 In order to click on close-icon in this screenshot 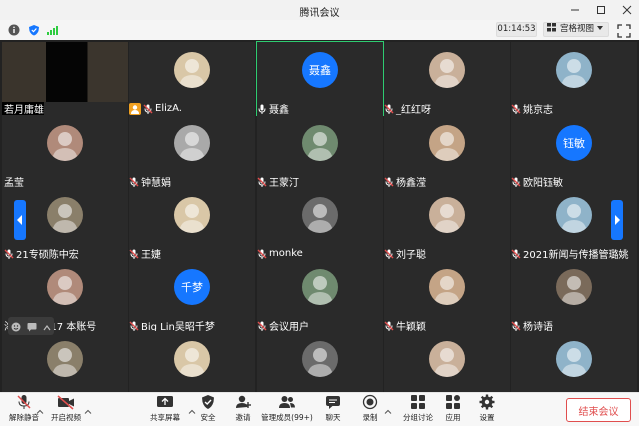, I will do `click(627, 10)`.